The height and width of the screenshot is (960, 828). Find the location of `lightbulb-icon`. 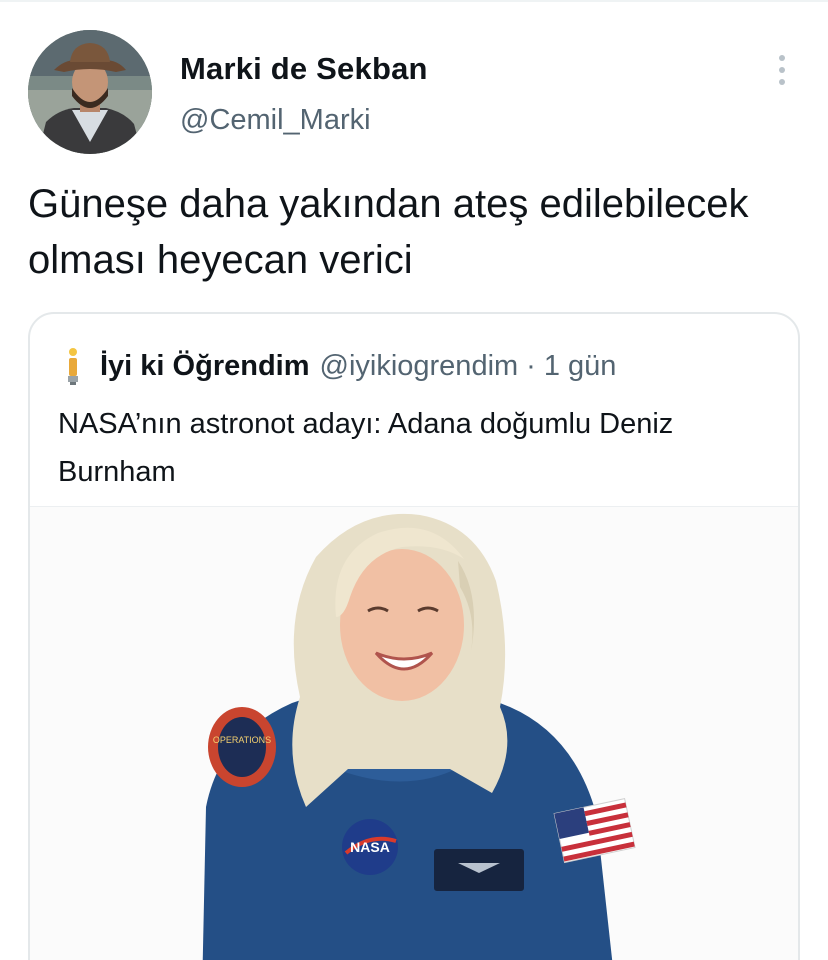

lightbulb-icon is located at coordinates (73, 366).